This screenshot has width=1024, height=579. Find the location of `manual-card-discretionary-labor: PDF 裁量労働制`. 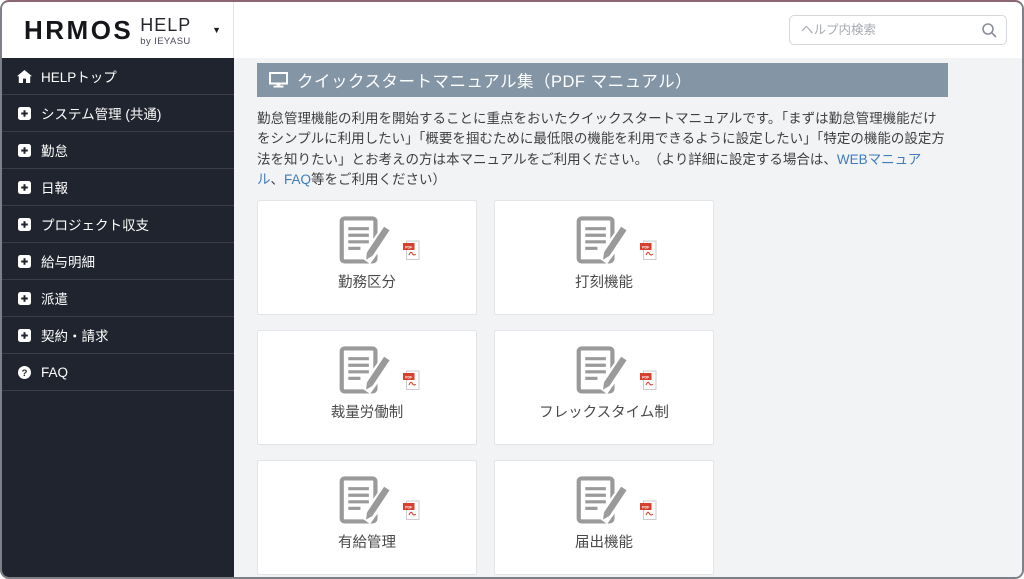

manual-card-discretionary-labor: PDF 裁量労働制 is located at coordinates (367, 387).